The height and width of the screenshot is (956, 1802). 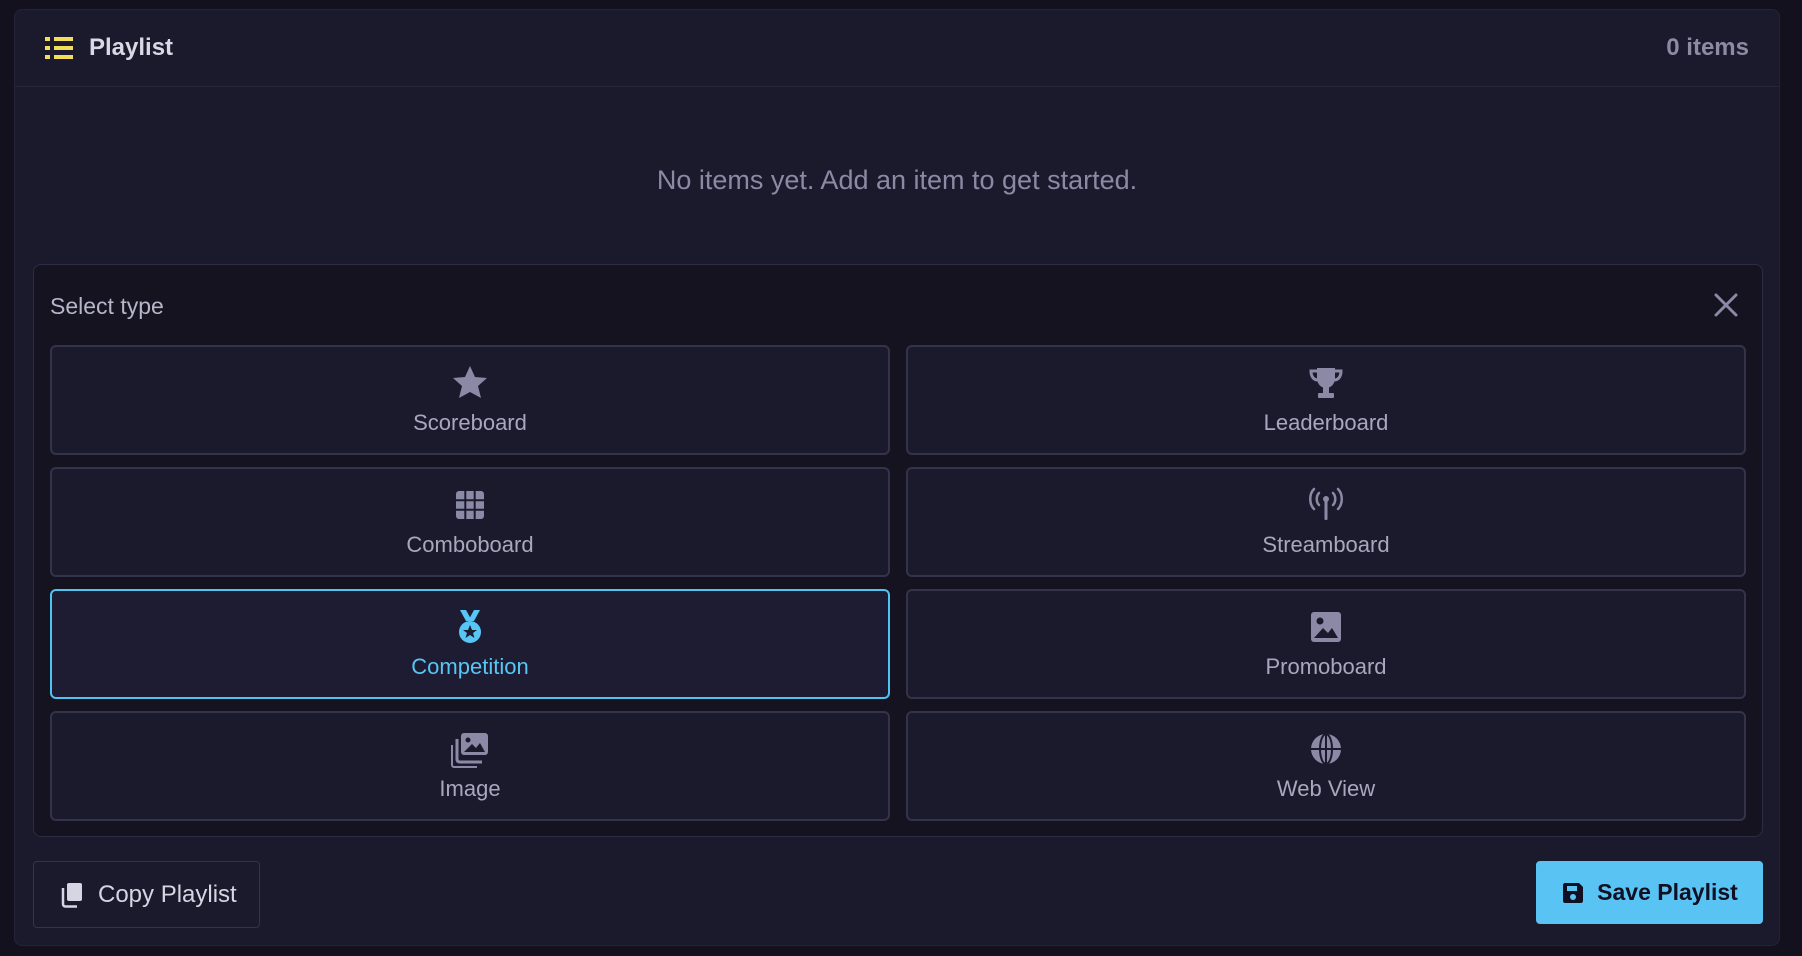 What do you see at coordinates (470, 505) in the screenshot?
I see `grid-icon` at bounding box center [470, 505].